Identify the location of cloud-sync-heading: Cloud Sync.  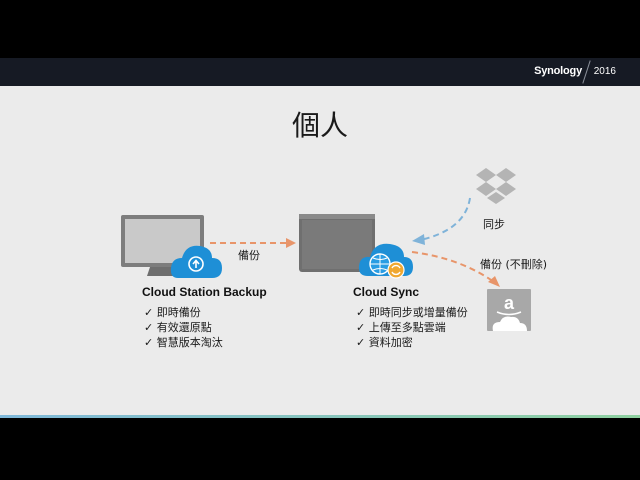
(386, 292).